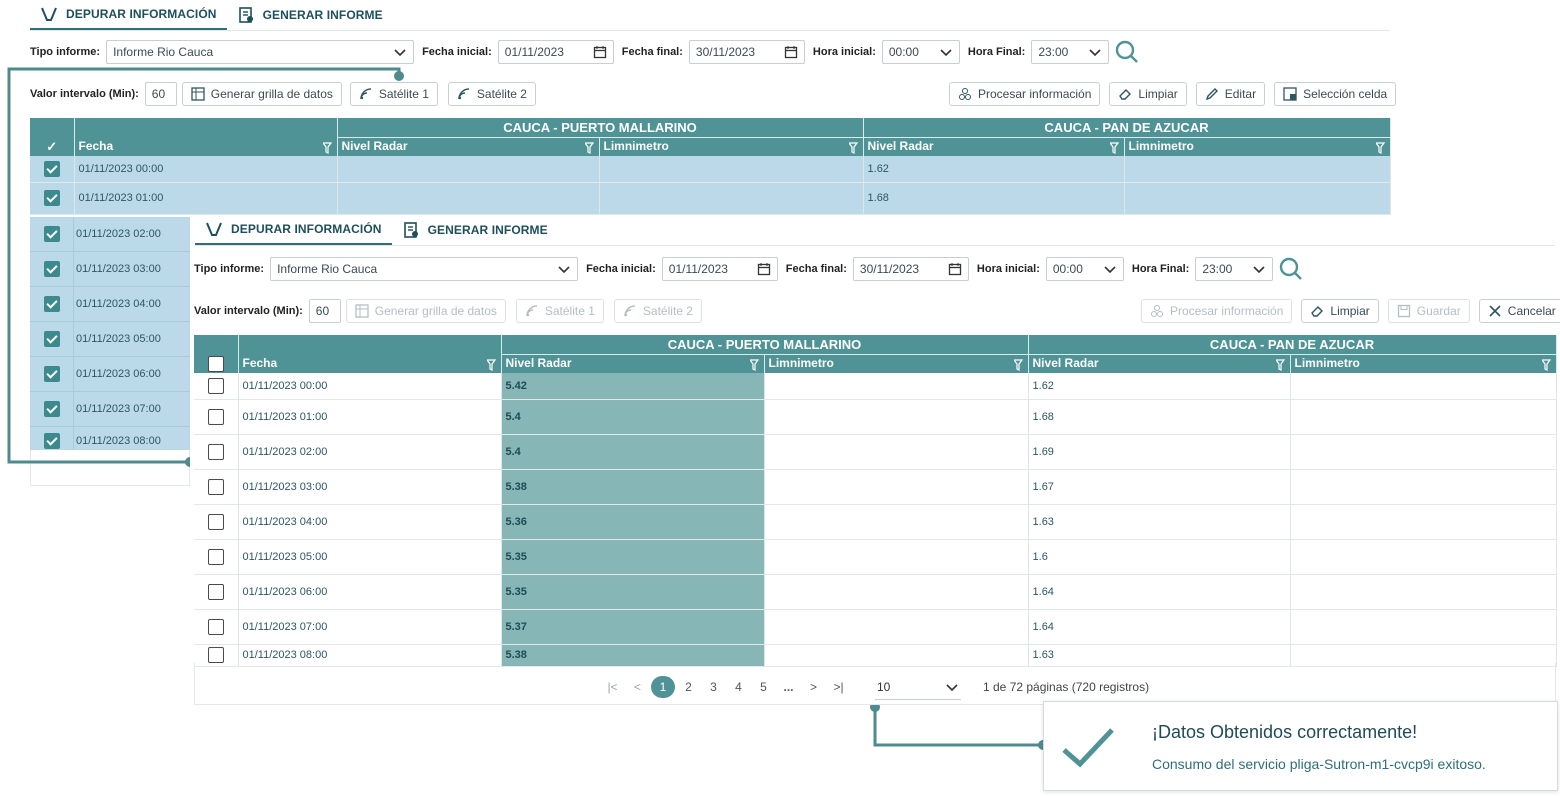 The height and width of the screenshot is (796, 1560). What do you see at coordinates (713, 687) in the screenshot?
I see `page-button: 3` at bounding box center [713, 687].